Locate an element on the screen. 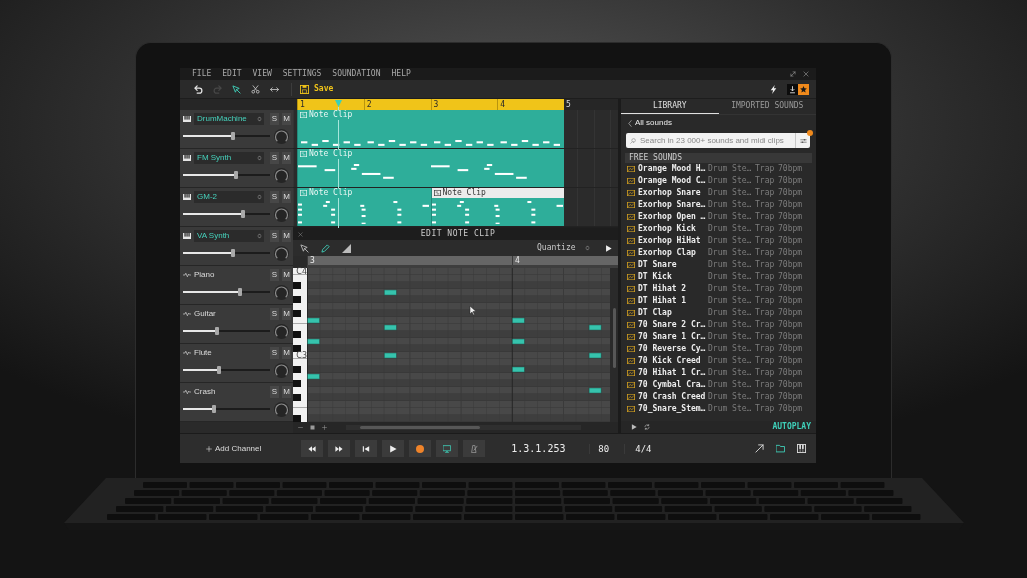 Image resolution: width=1027 pixels, height=578 pixels. horizontal-scrollbar is located at coordinates (463, 427).